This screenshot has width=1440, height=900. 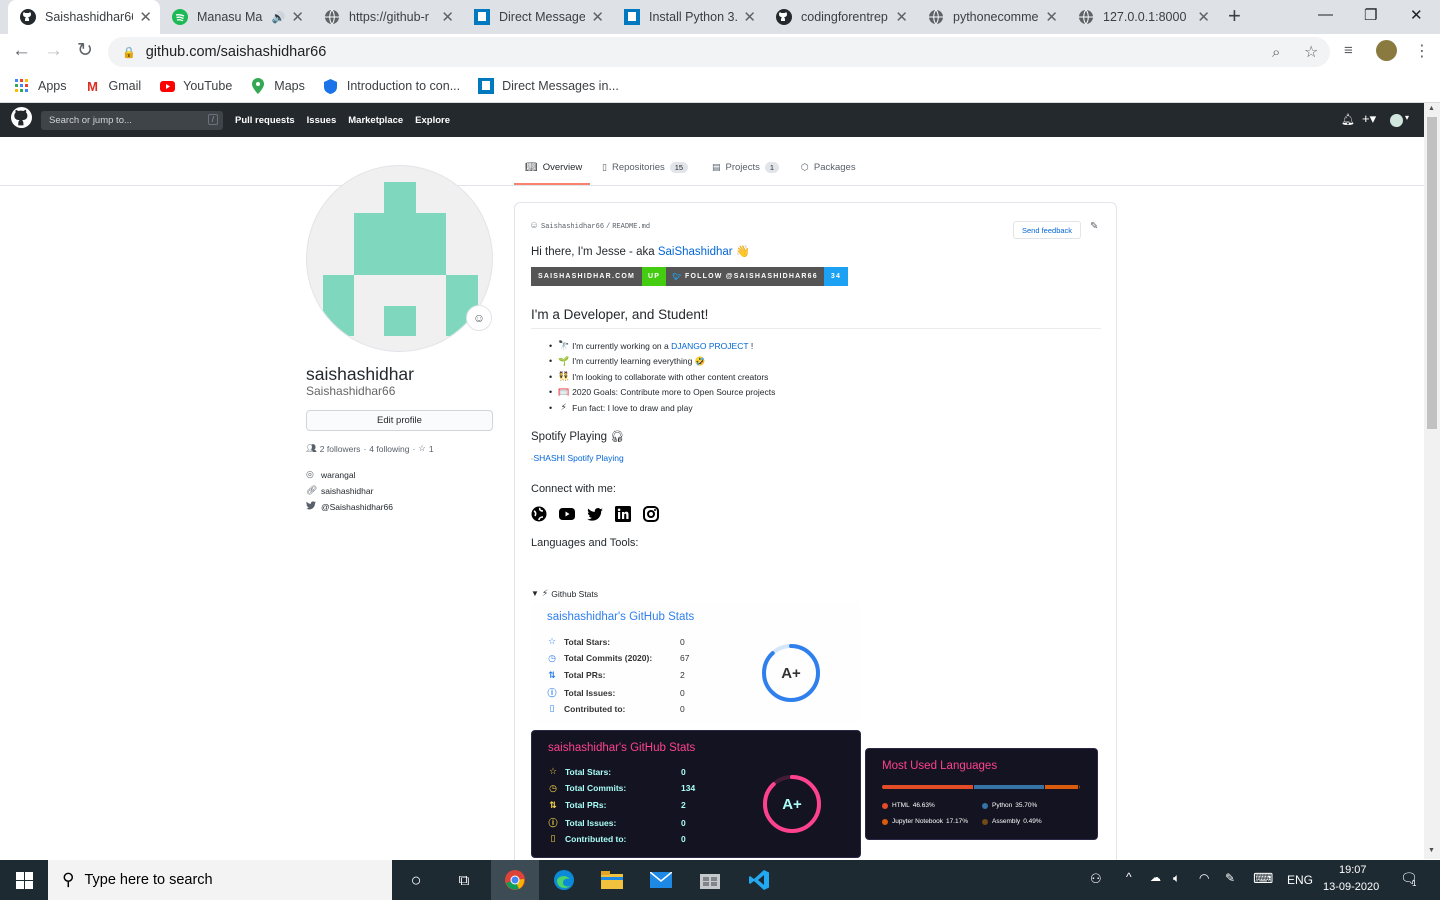 What do you see at coordinates (746, 167) in the screenshot?
I see `tab-projects: ▤ Projects 1` at bounding box center [746, 167].